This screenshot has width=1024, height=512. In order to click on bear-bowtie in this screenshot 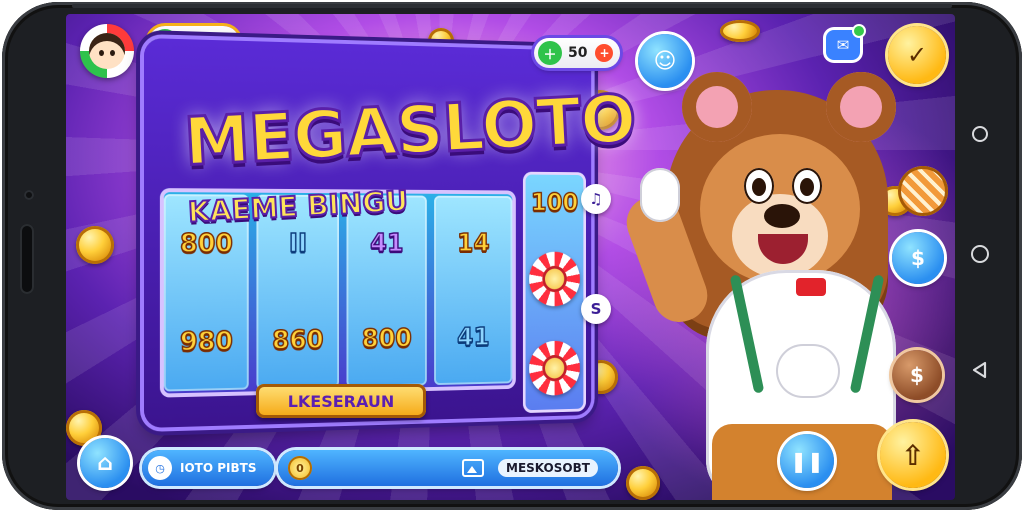, I will do `click(811, 287)`.